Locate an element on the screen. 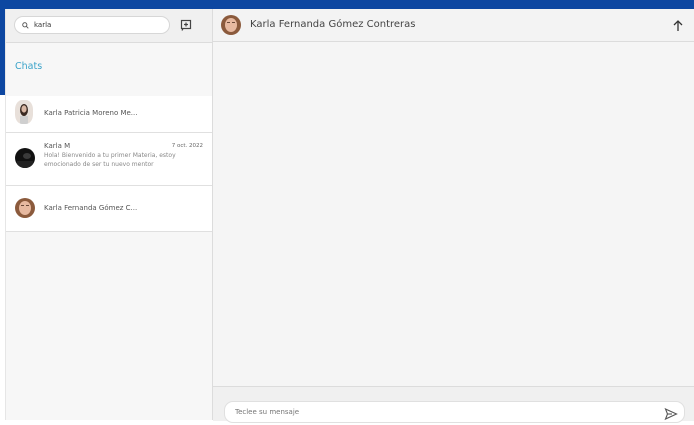 Image resolution: width=694 pixels, height=425 pixels. arrow-up-icon is located at coordinates (678, 25).